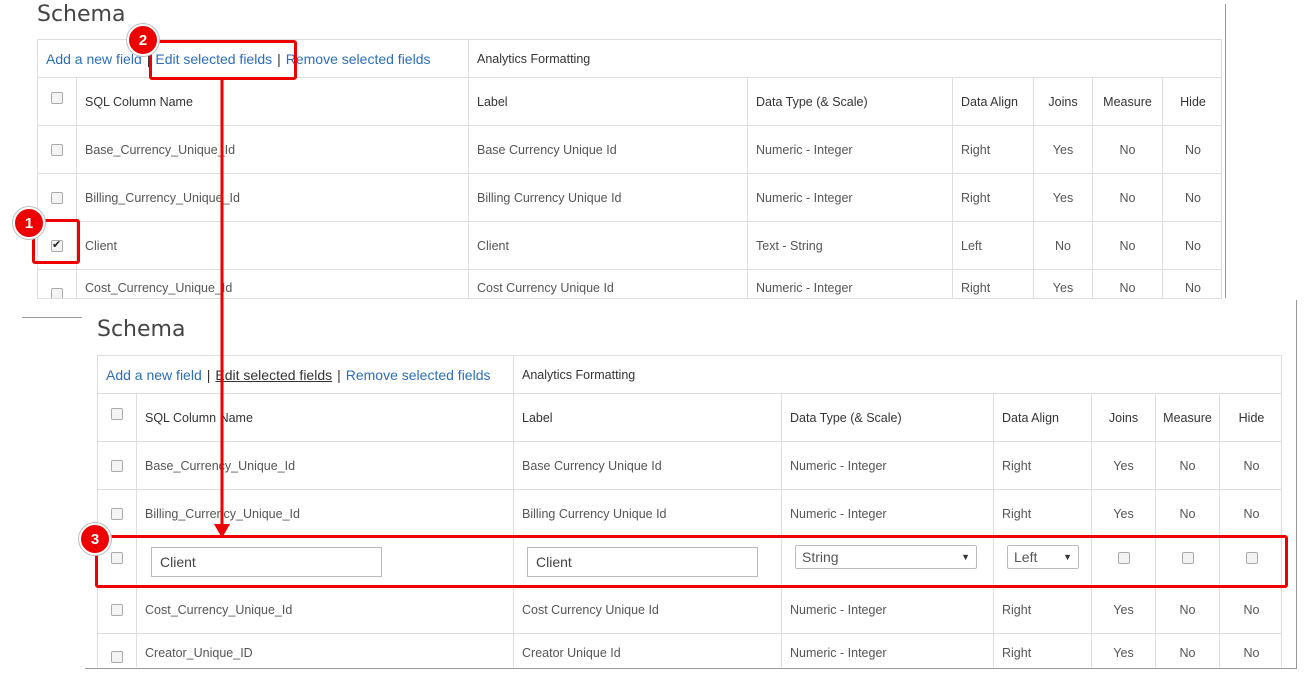 This screenshot has height=680, width=1307. What do you see at coordinates (647, 610) in the screenshot?
I see `label-cell: Cost Currency Unique Id` at bounding box center [647, 610].